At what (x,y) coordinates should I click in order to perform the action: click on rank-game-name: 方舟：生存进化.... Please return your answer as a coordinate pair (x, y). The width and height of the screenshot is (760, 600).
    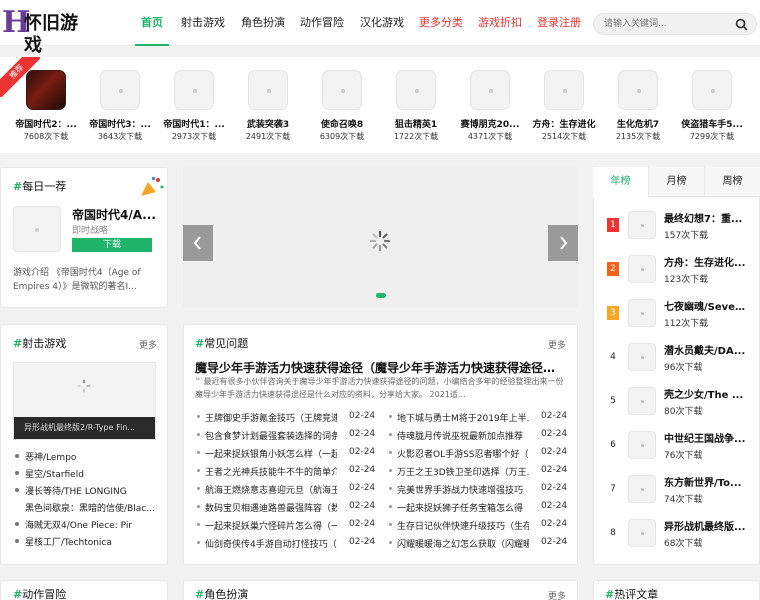
    Looking at the image, I should click on (705, 261).